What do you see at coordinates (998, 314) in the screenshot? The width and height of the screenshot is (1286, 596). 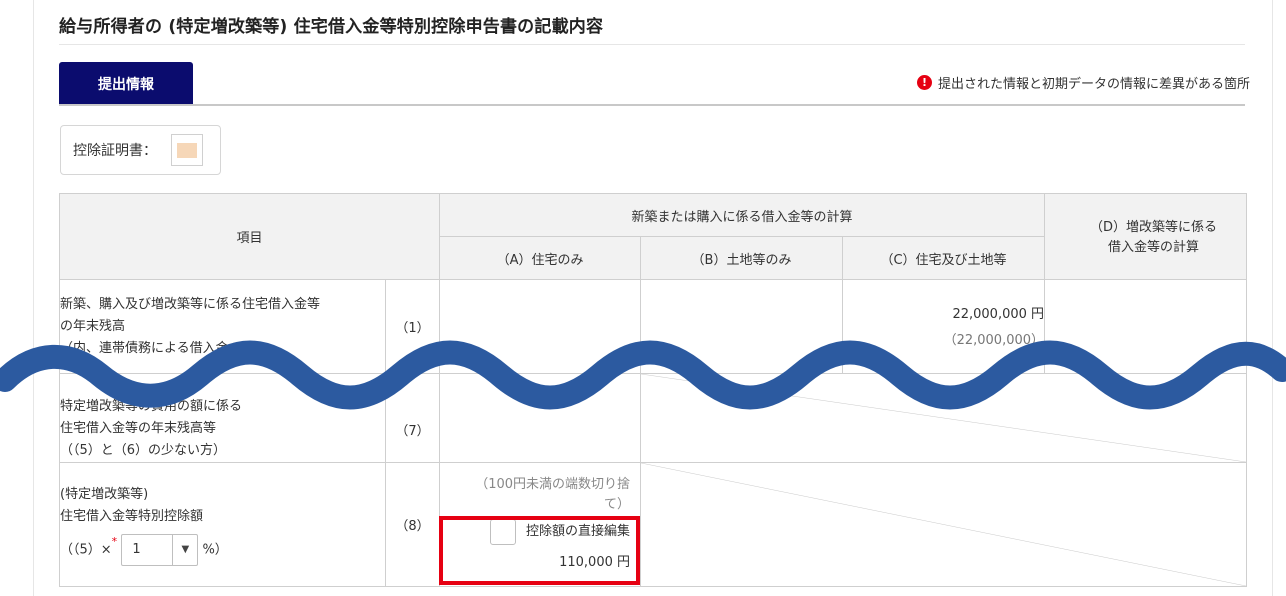 I see `row1-amount: 22,000,000 円` at bounding box center [998, 314].